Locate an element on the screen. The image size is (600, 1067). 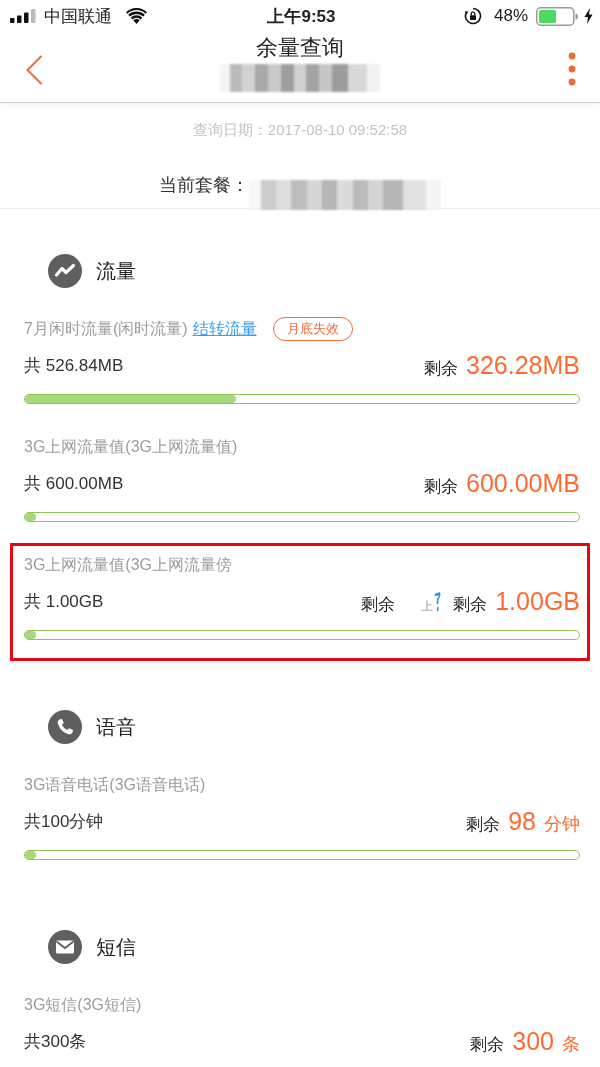
battery-icon is located at coordinates (557, 16).